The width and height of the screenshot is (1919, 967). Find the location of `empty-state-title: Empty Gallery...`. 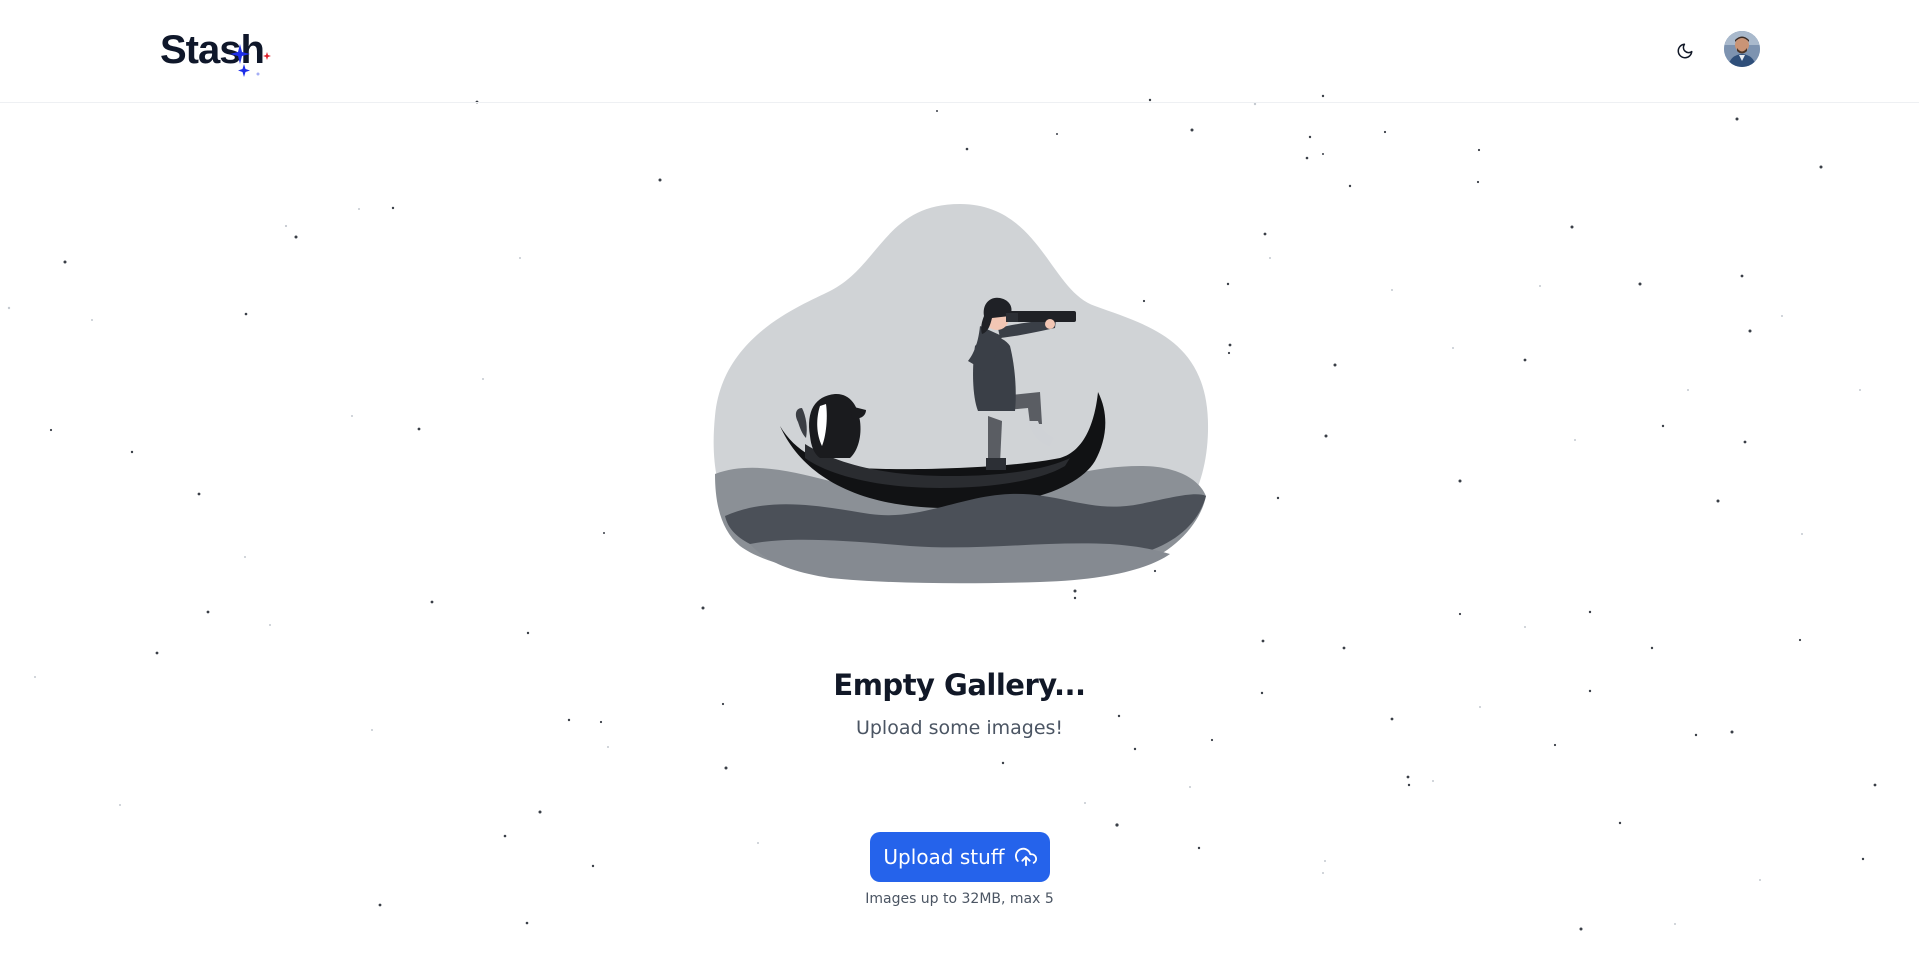

empty-state-title: Empty Gallery... is located at coordinates (959, 685).